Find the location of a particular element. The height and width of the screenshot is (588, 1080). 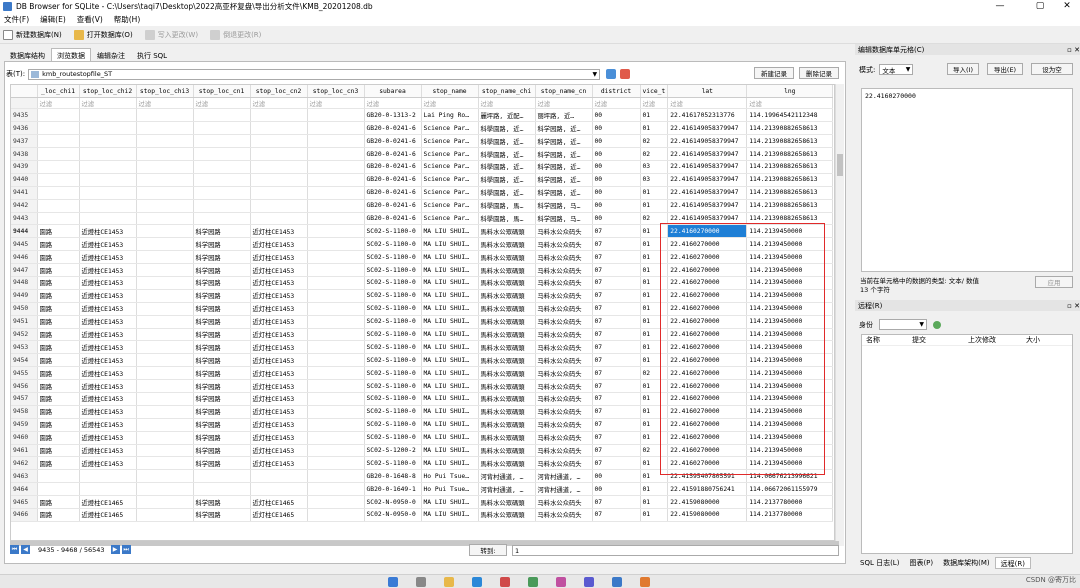

add-identity-icon is located at coordinates (937, 324).